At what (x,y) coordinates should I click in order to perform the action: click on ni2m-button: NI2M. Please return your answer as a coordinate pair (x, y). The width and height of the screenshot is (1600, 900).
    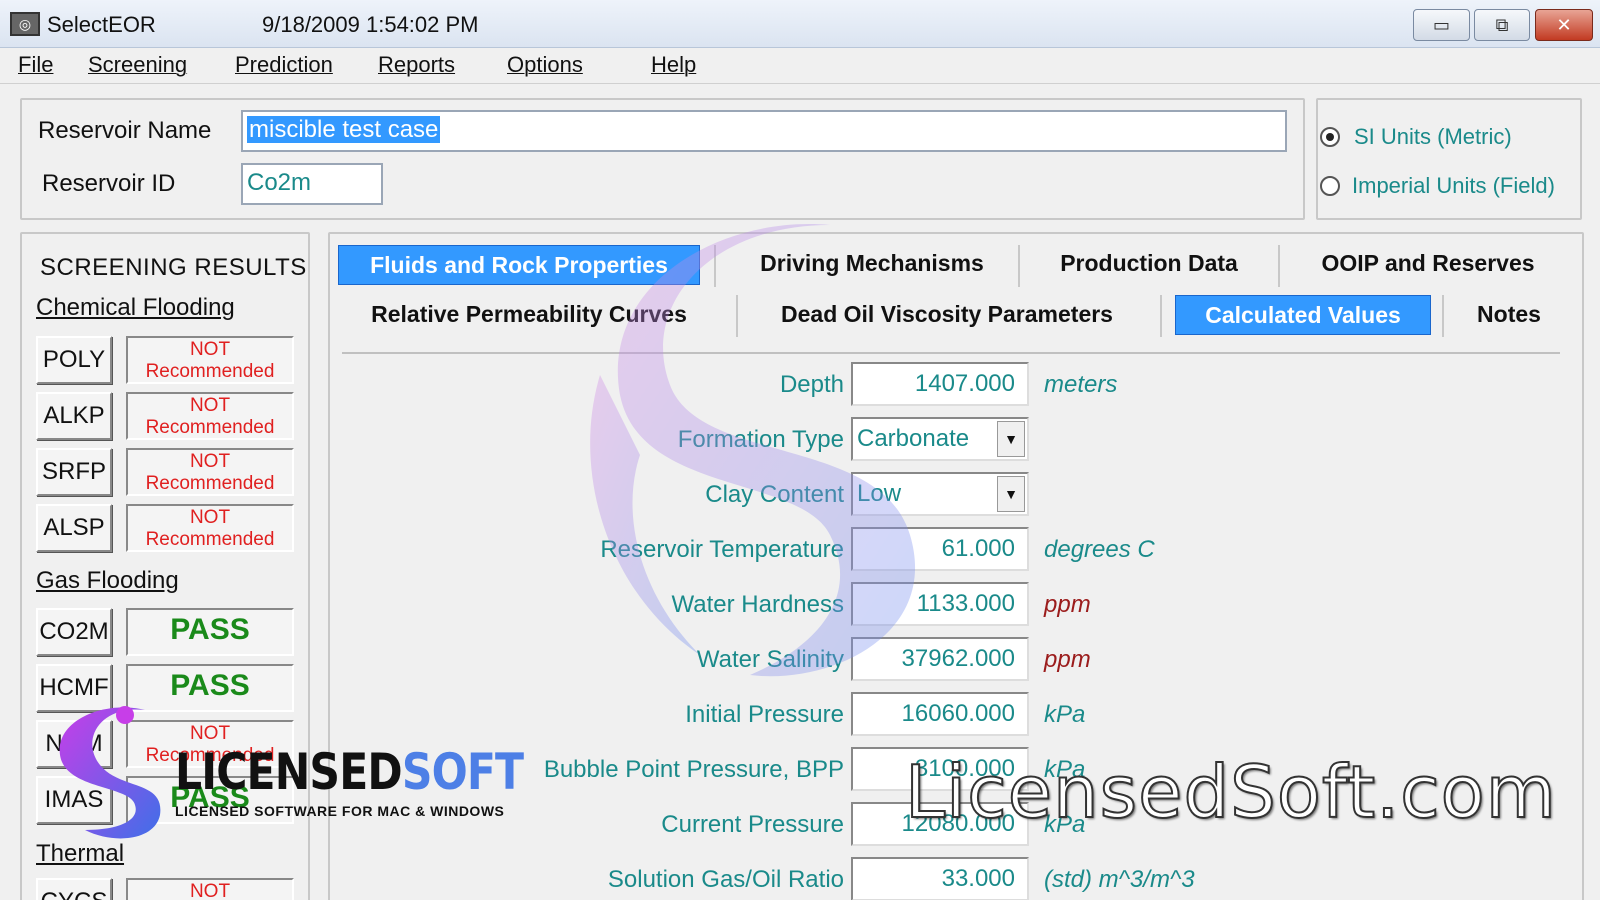
    Looking at the image, I should click on (74, 744).